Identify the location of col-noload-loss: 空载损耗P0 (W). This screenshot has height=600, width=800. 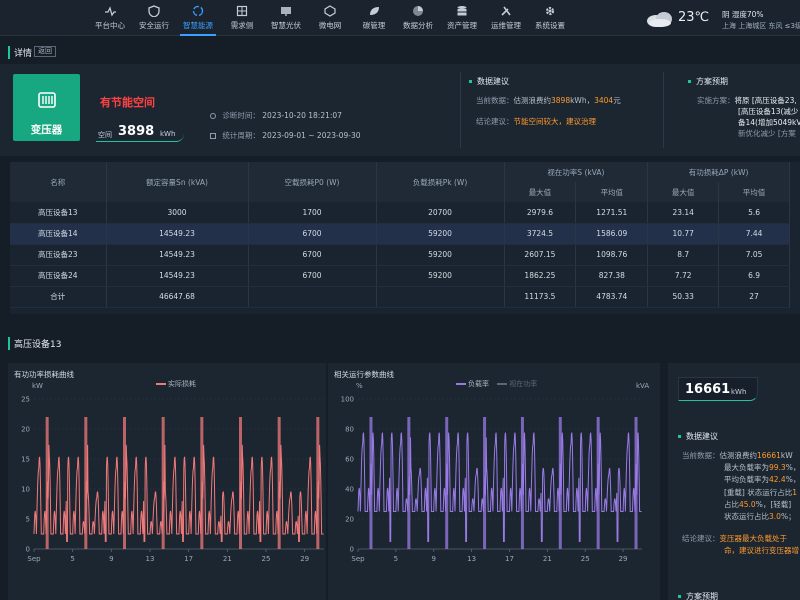
(312, 182).